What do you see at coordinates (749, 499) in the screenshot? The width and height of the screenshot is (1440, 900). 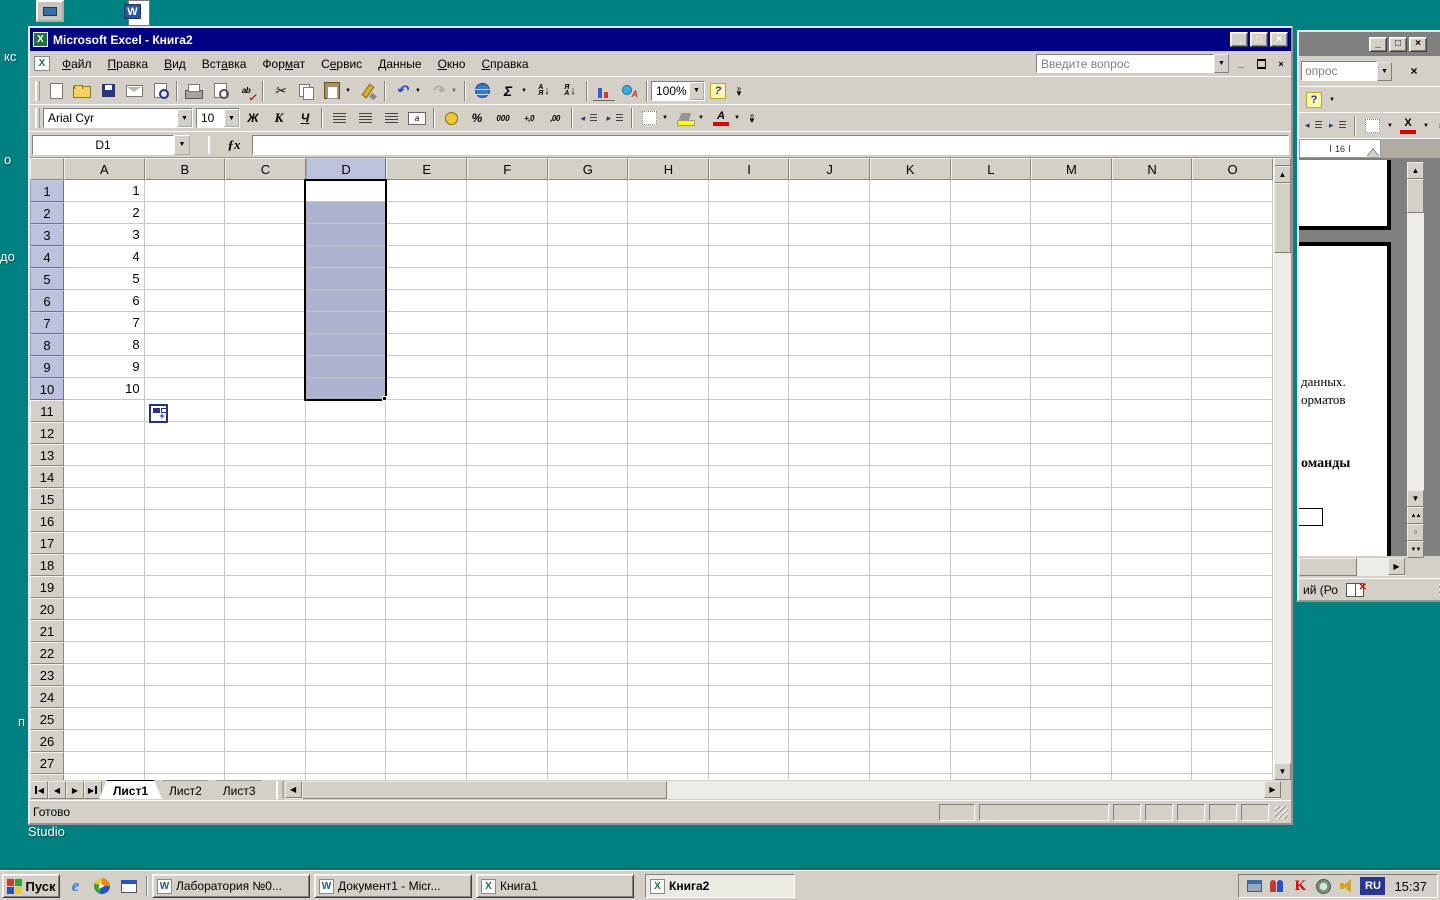 I see `cell-I15` at bounding box center [749, 499].